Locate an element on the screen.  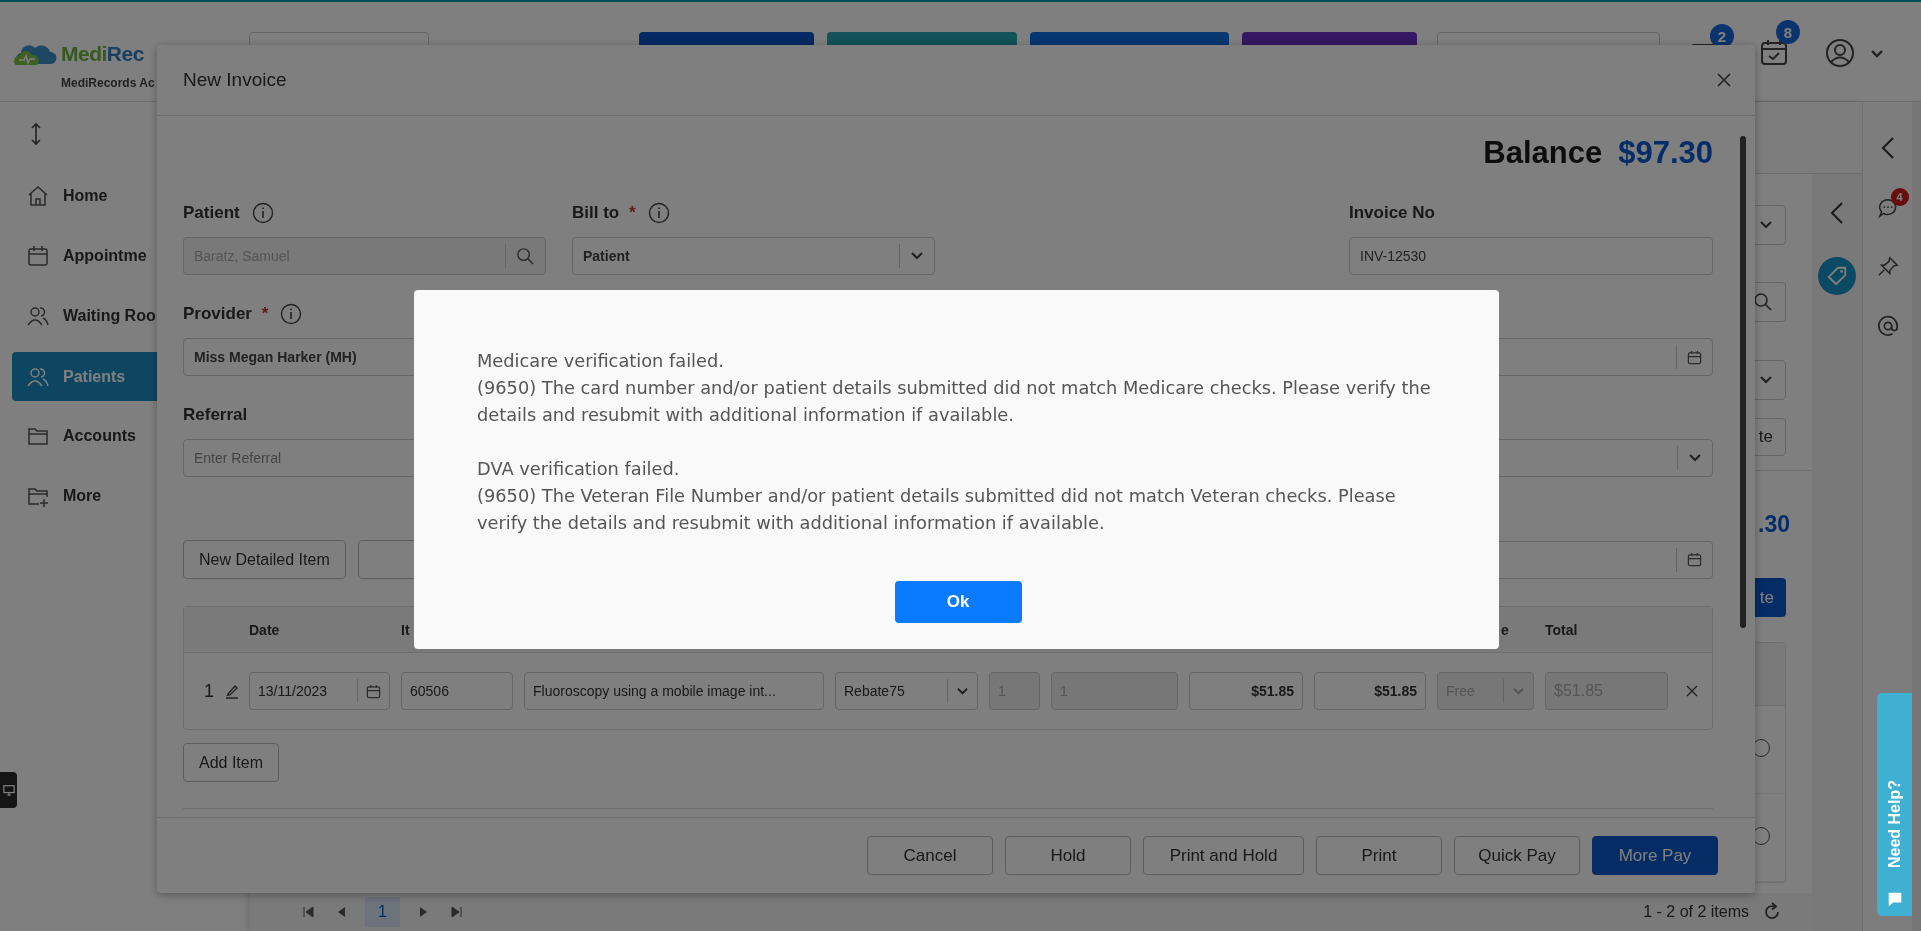
user-avatar-icon is located at coordinates (1840, 53).